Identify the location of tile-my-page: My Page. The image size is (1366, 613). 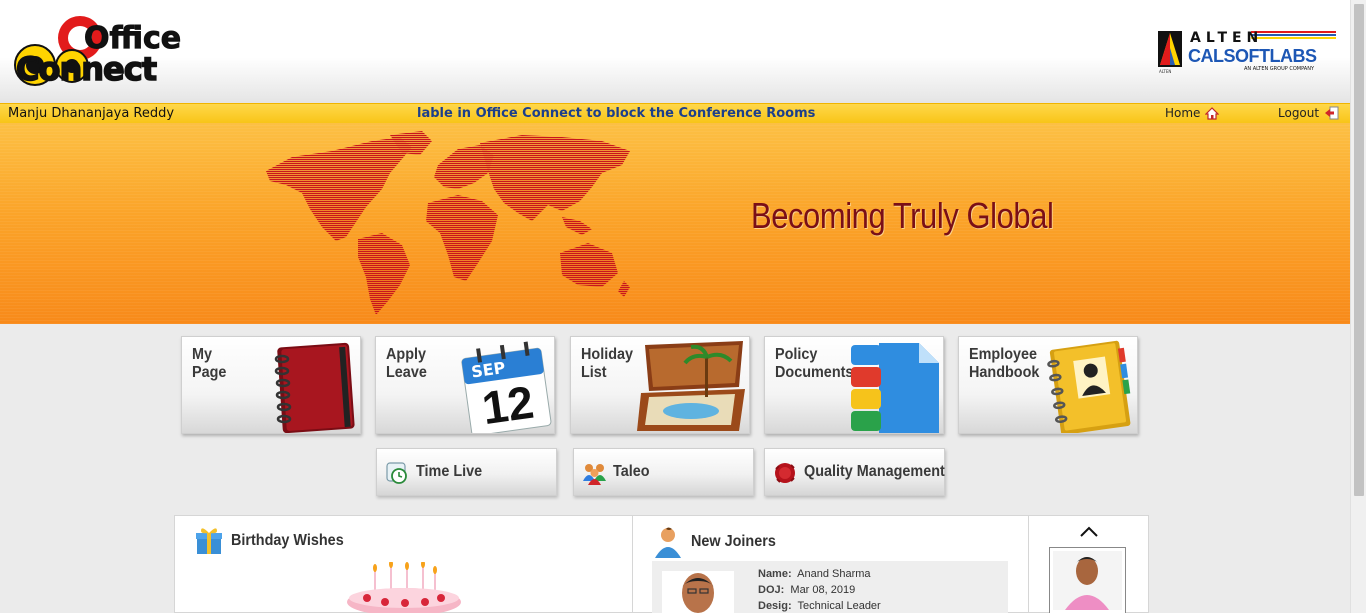
(271, 385).